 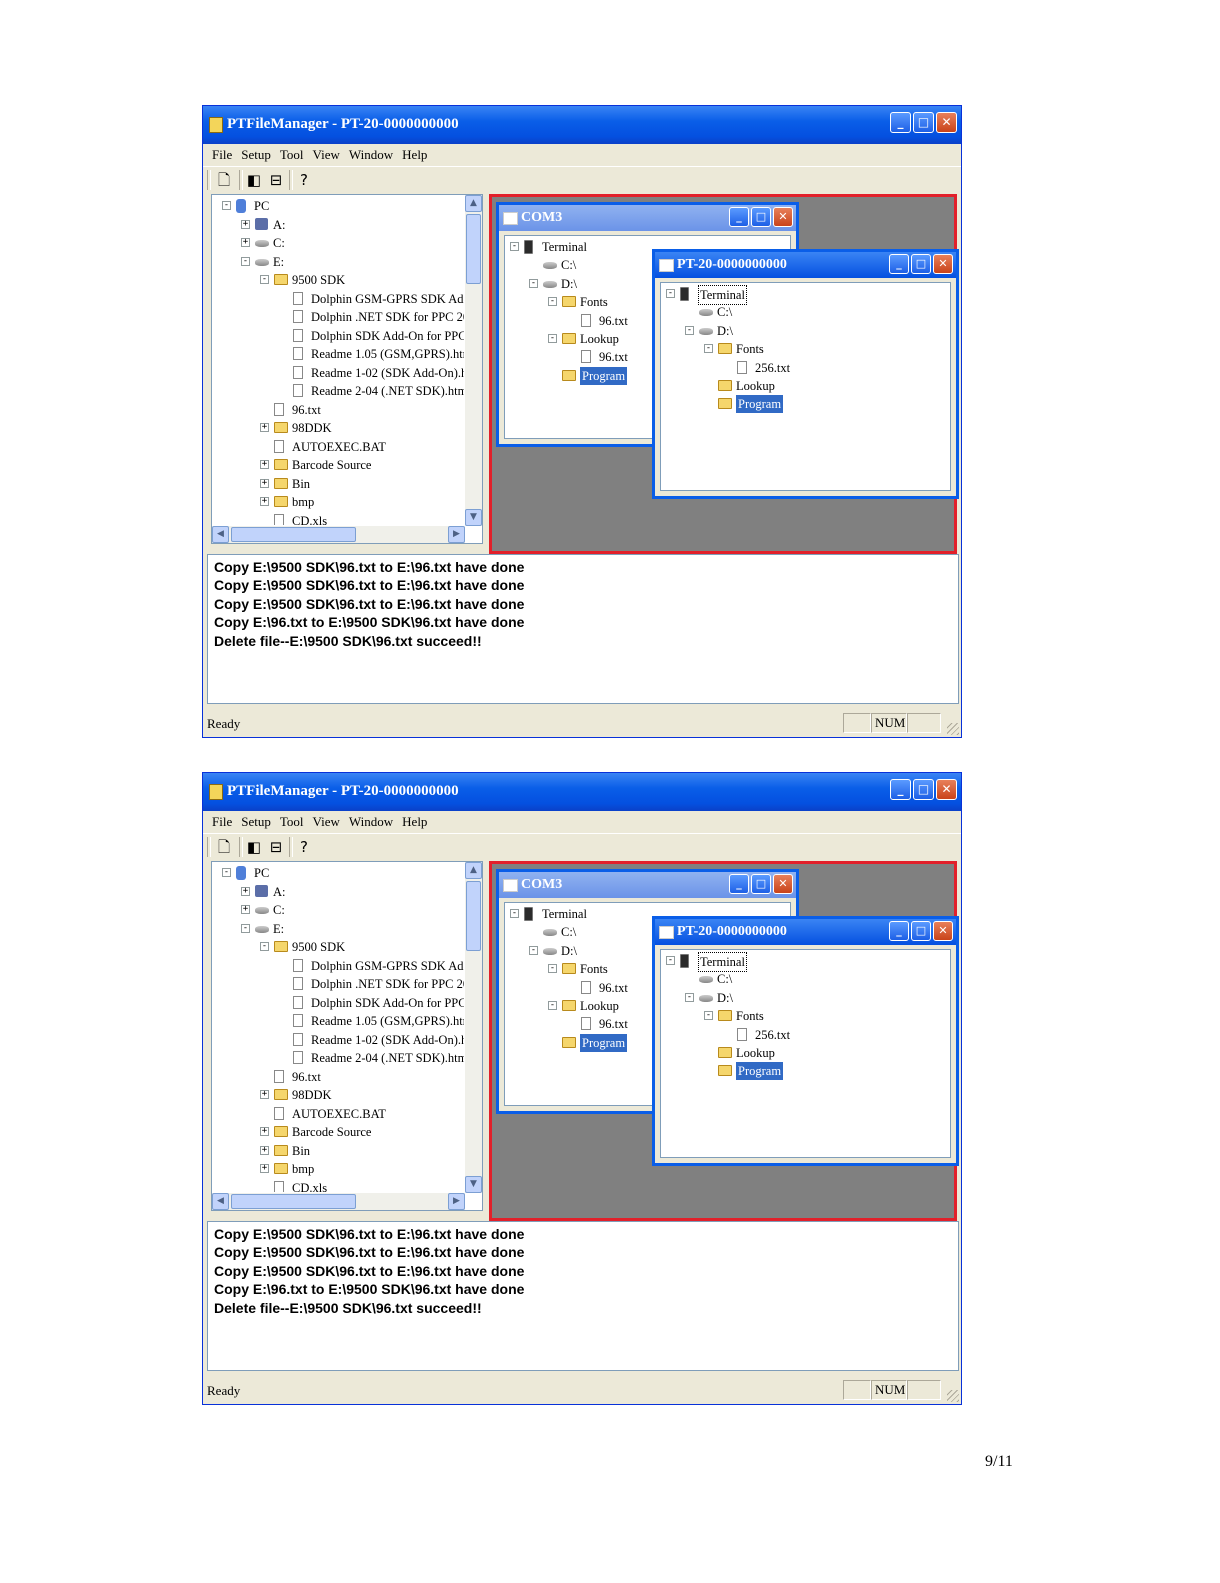 I want to click on app-title-bar: PTFileManager - PT-20-0000000000 _ □ ✕, so click(x=582, y=125).